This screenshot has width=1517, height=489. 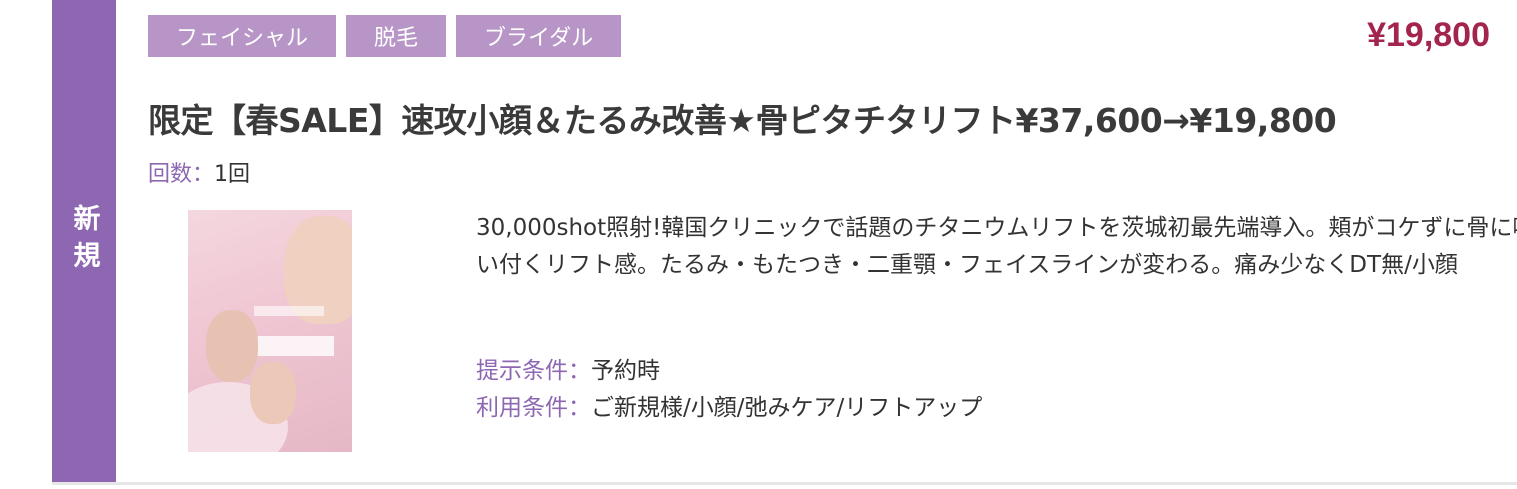 What do you see at coordinates (533, 371) in the screenshot?
I see `presentation-condition-label: 提示条件：` at bounding box center [533, 371].